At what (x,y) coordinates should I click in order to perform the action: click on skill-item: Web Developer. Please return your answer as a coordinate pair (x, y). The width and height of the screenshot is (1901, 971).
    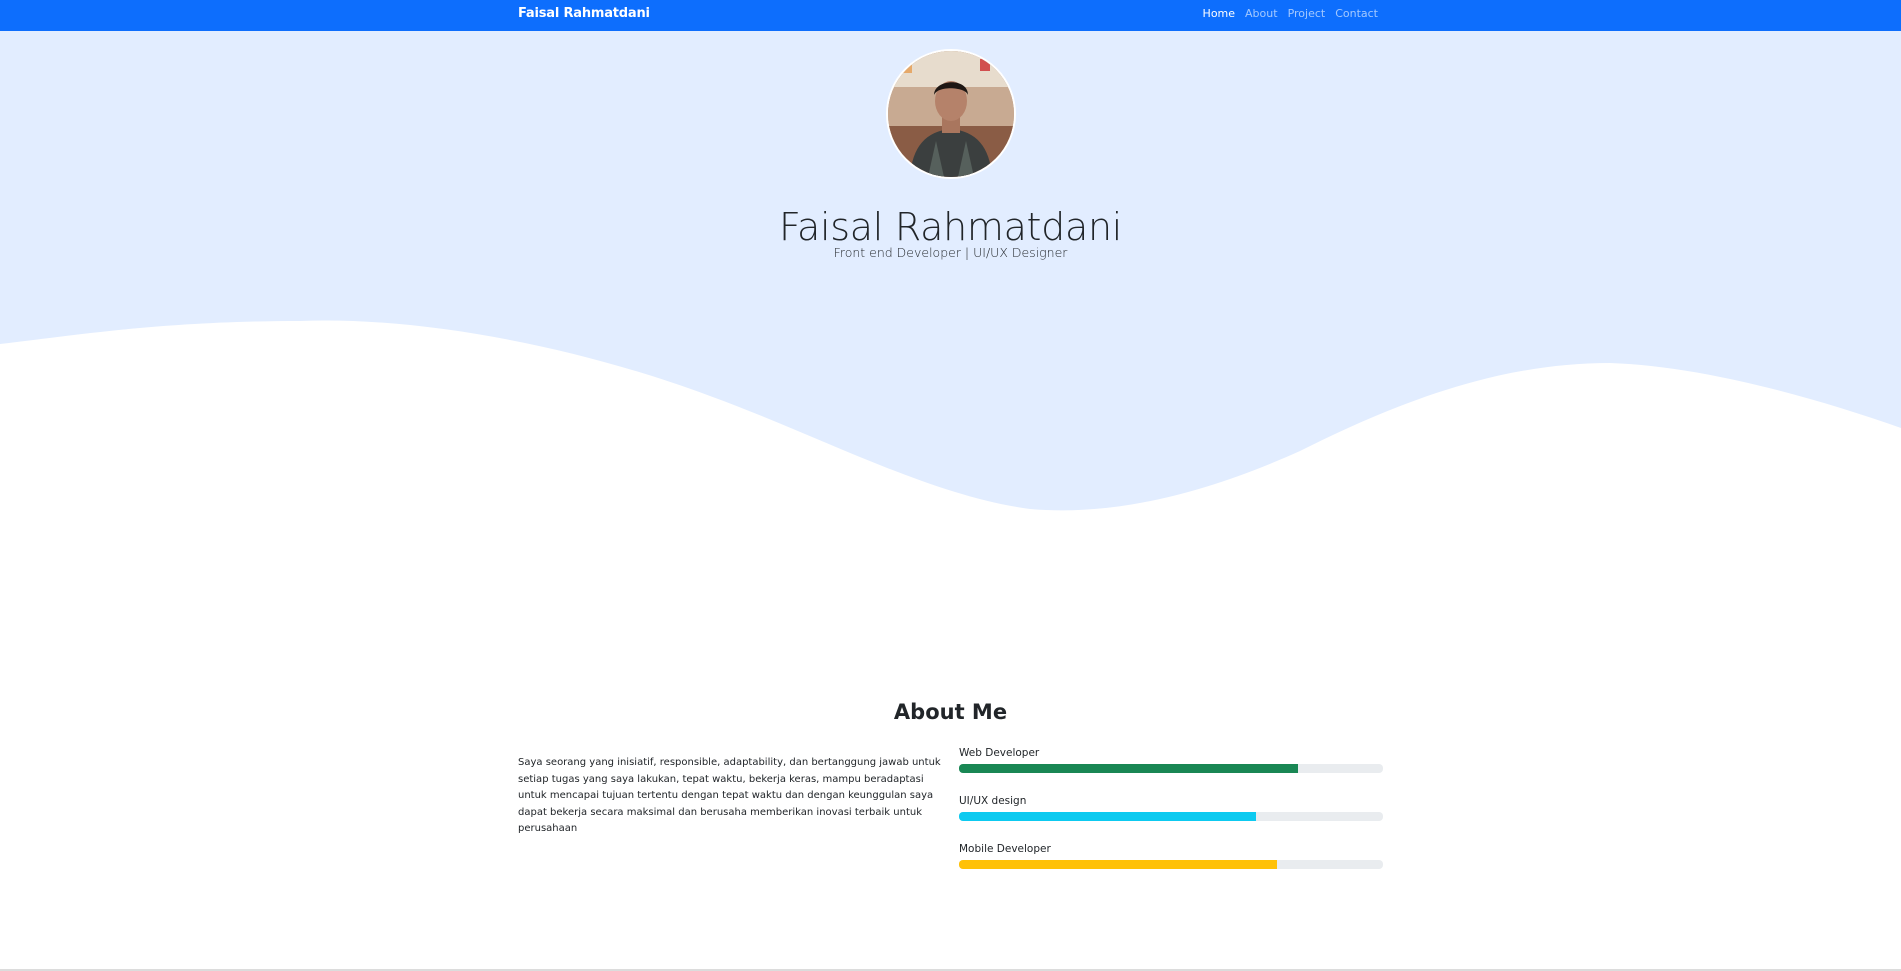
    Looking at the image, I should click on (1171, 759).